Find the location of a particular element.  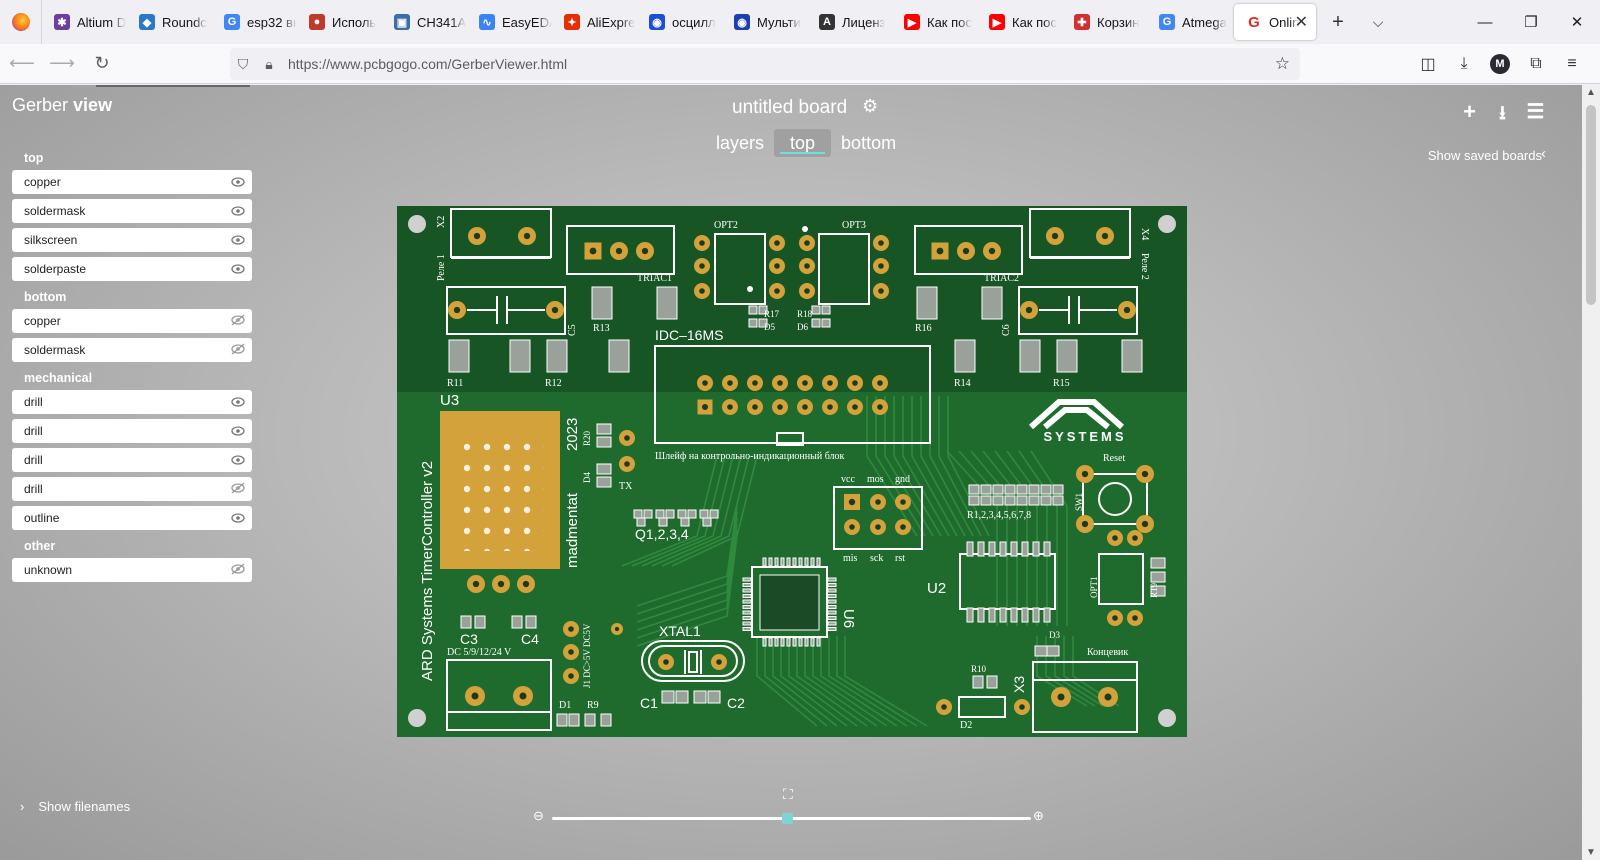

layer-item-unknown: unknown is located at coordinates (132, 570).